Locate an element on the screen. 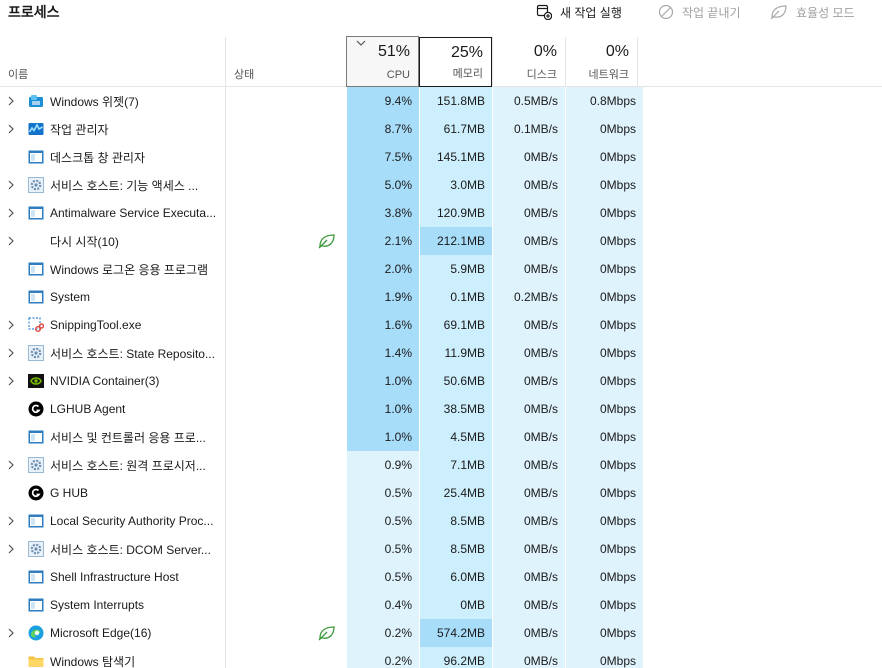  process-name: Shell Infrastructure Host is located at coordinates (114, 577).